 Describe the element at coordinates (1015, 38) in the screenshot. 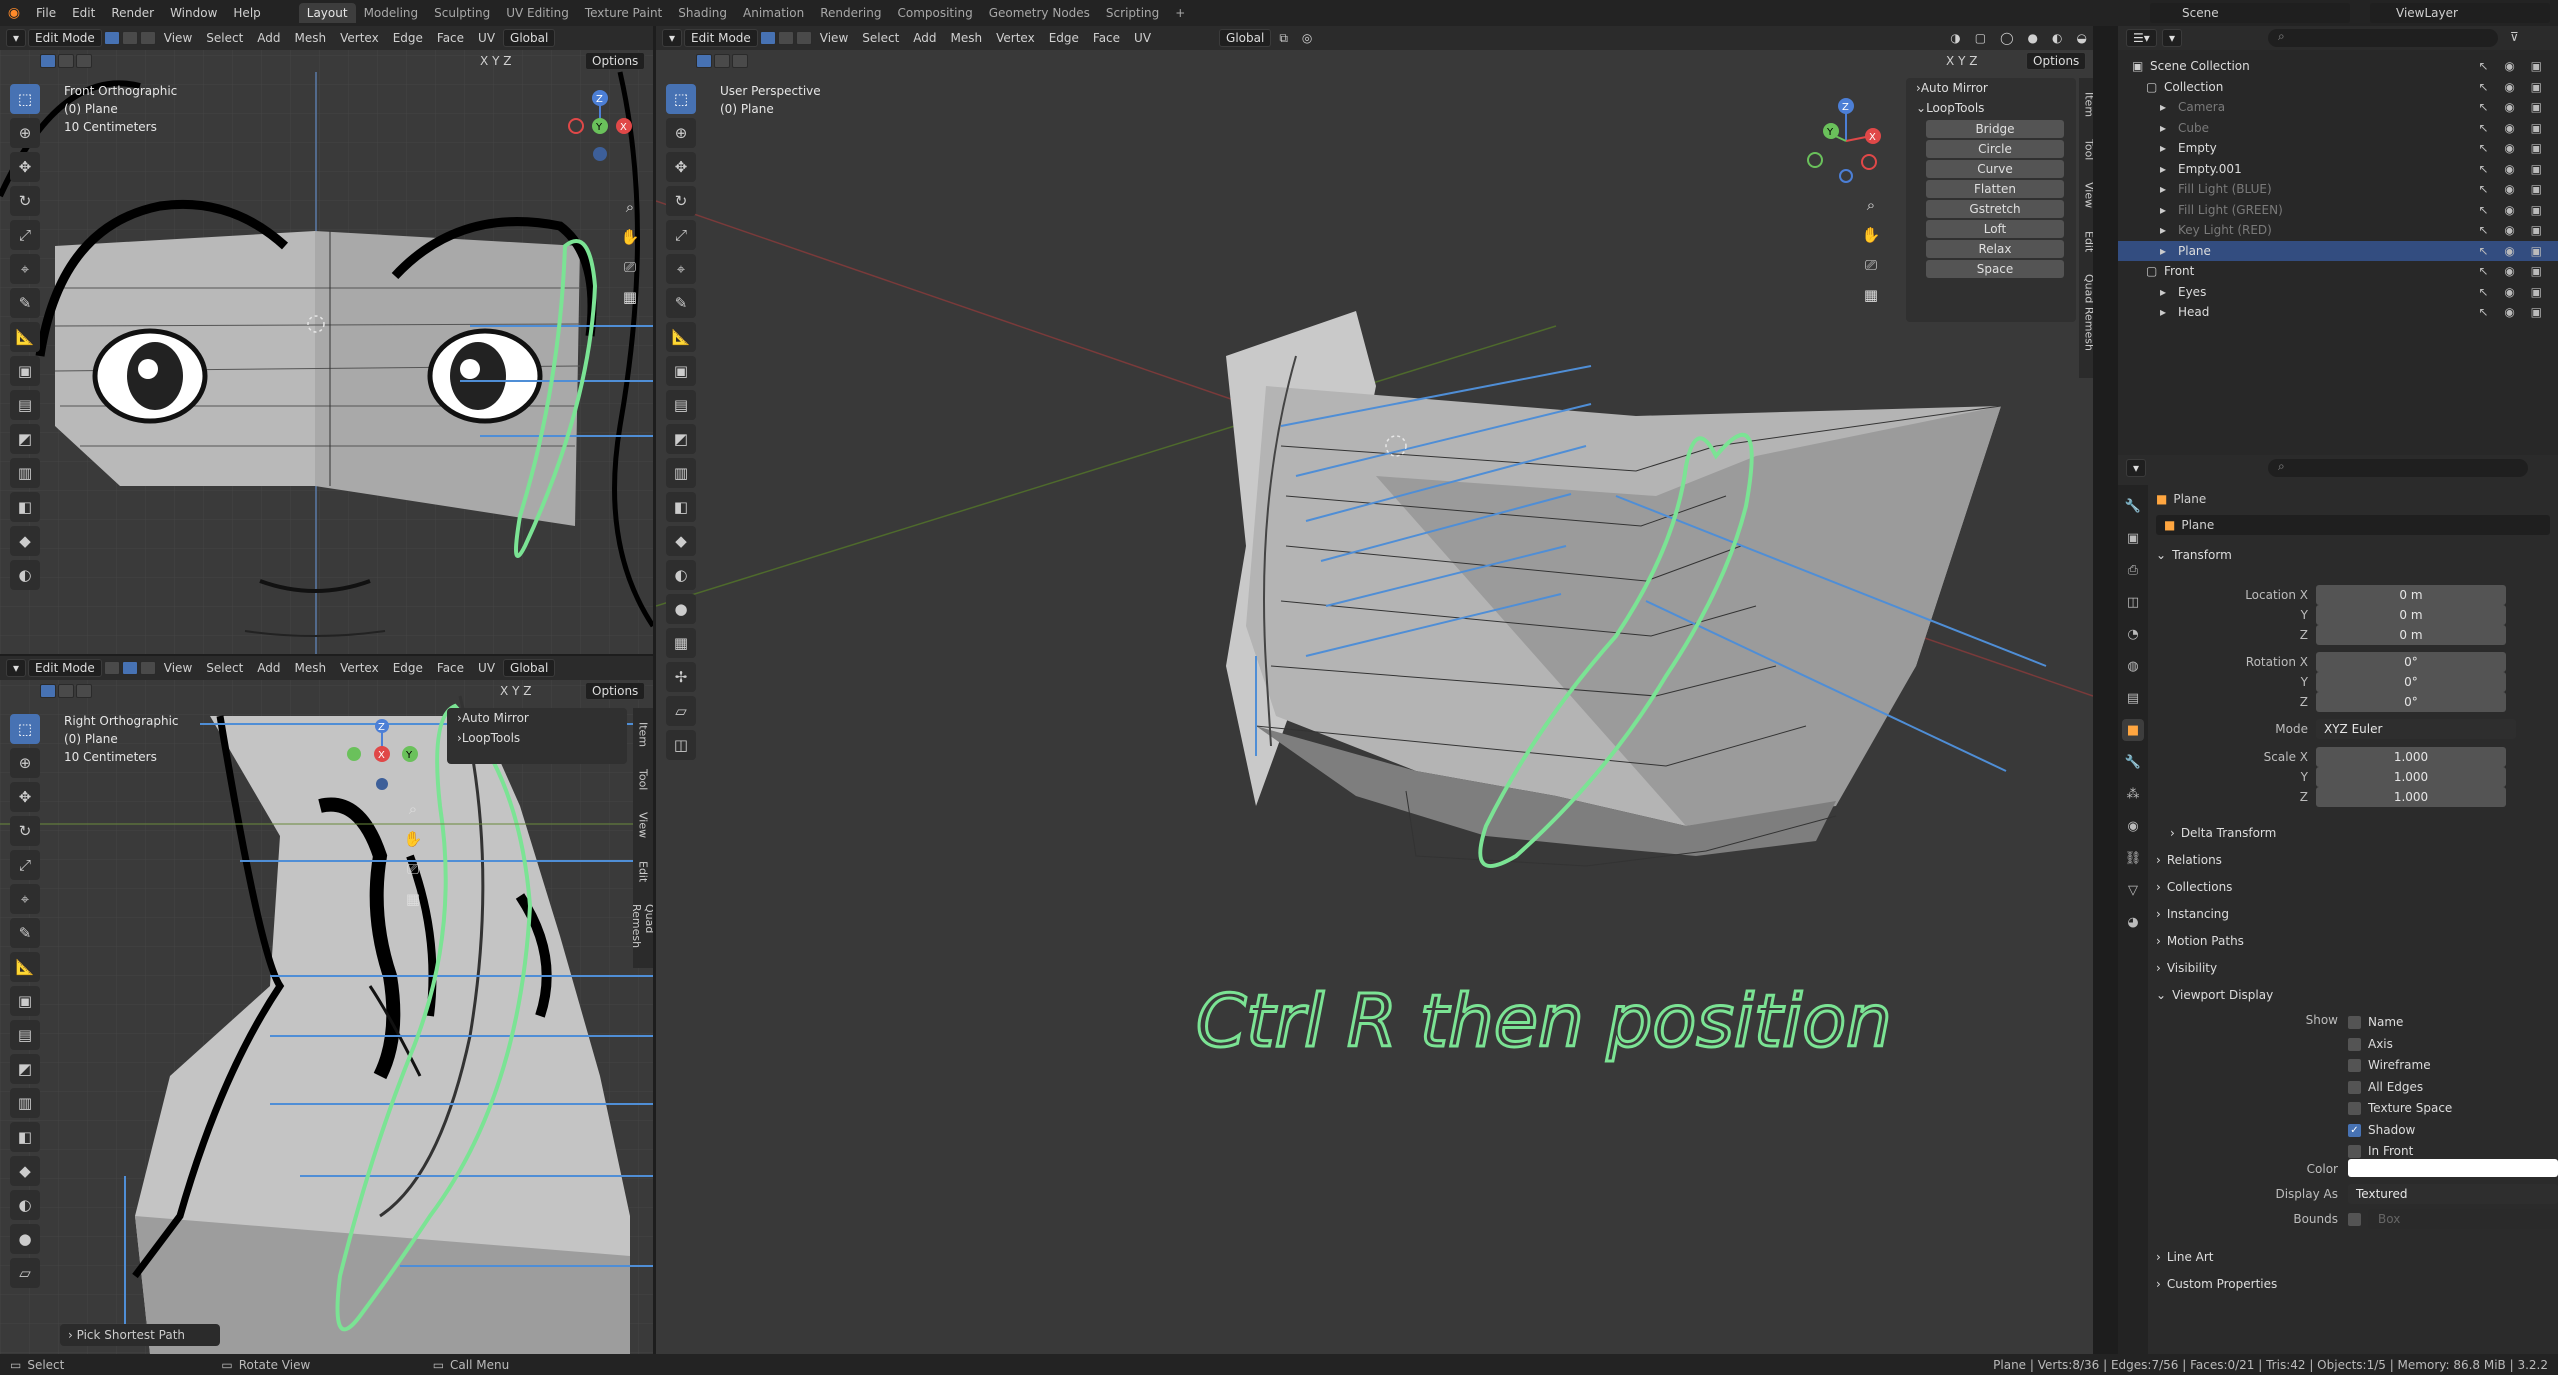

I see `menu-vertex: Vertex` at that location.